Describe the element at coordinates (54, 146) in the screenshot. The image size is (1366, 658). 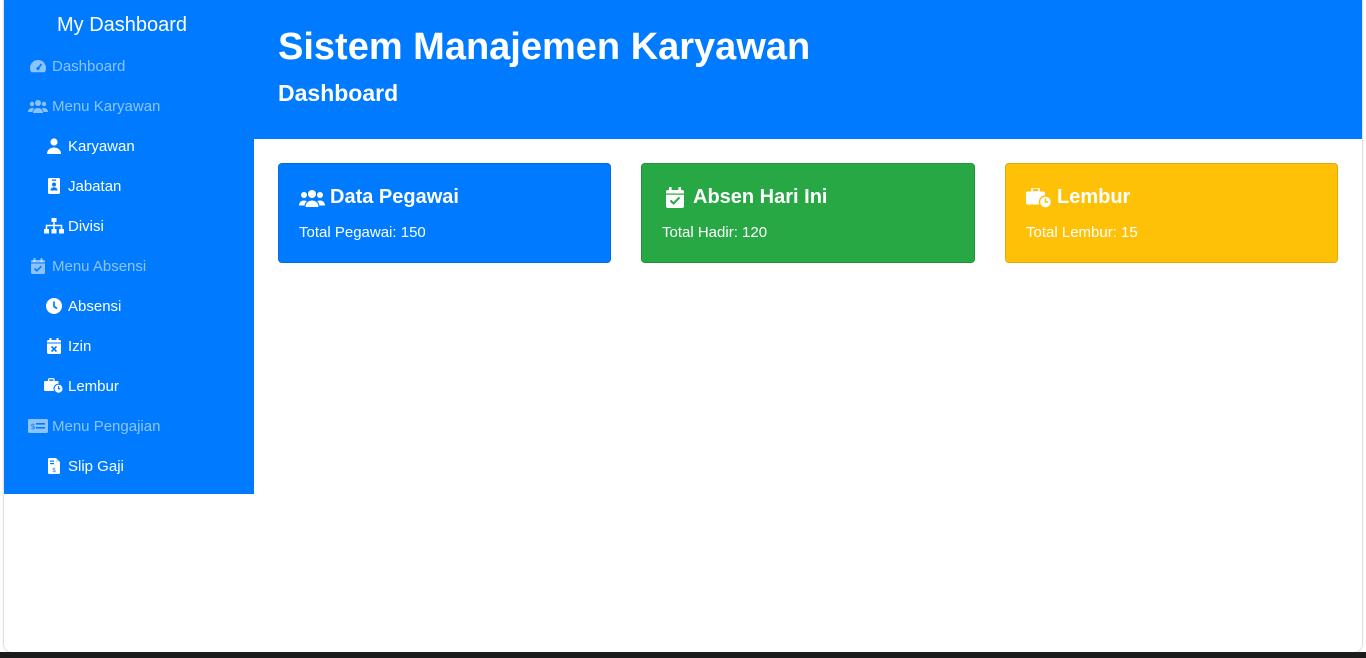
I see `user-icon` at that location.